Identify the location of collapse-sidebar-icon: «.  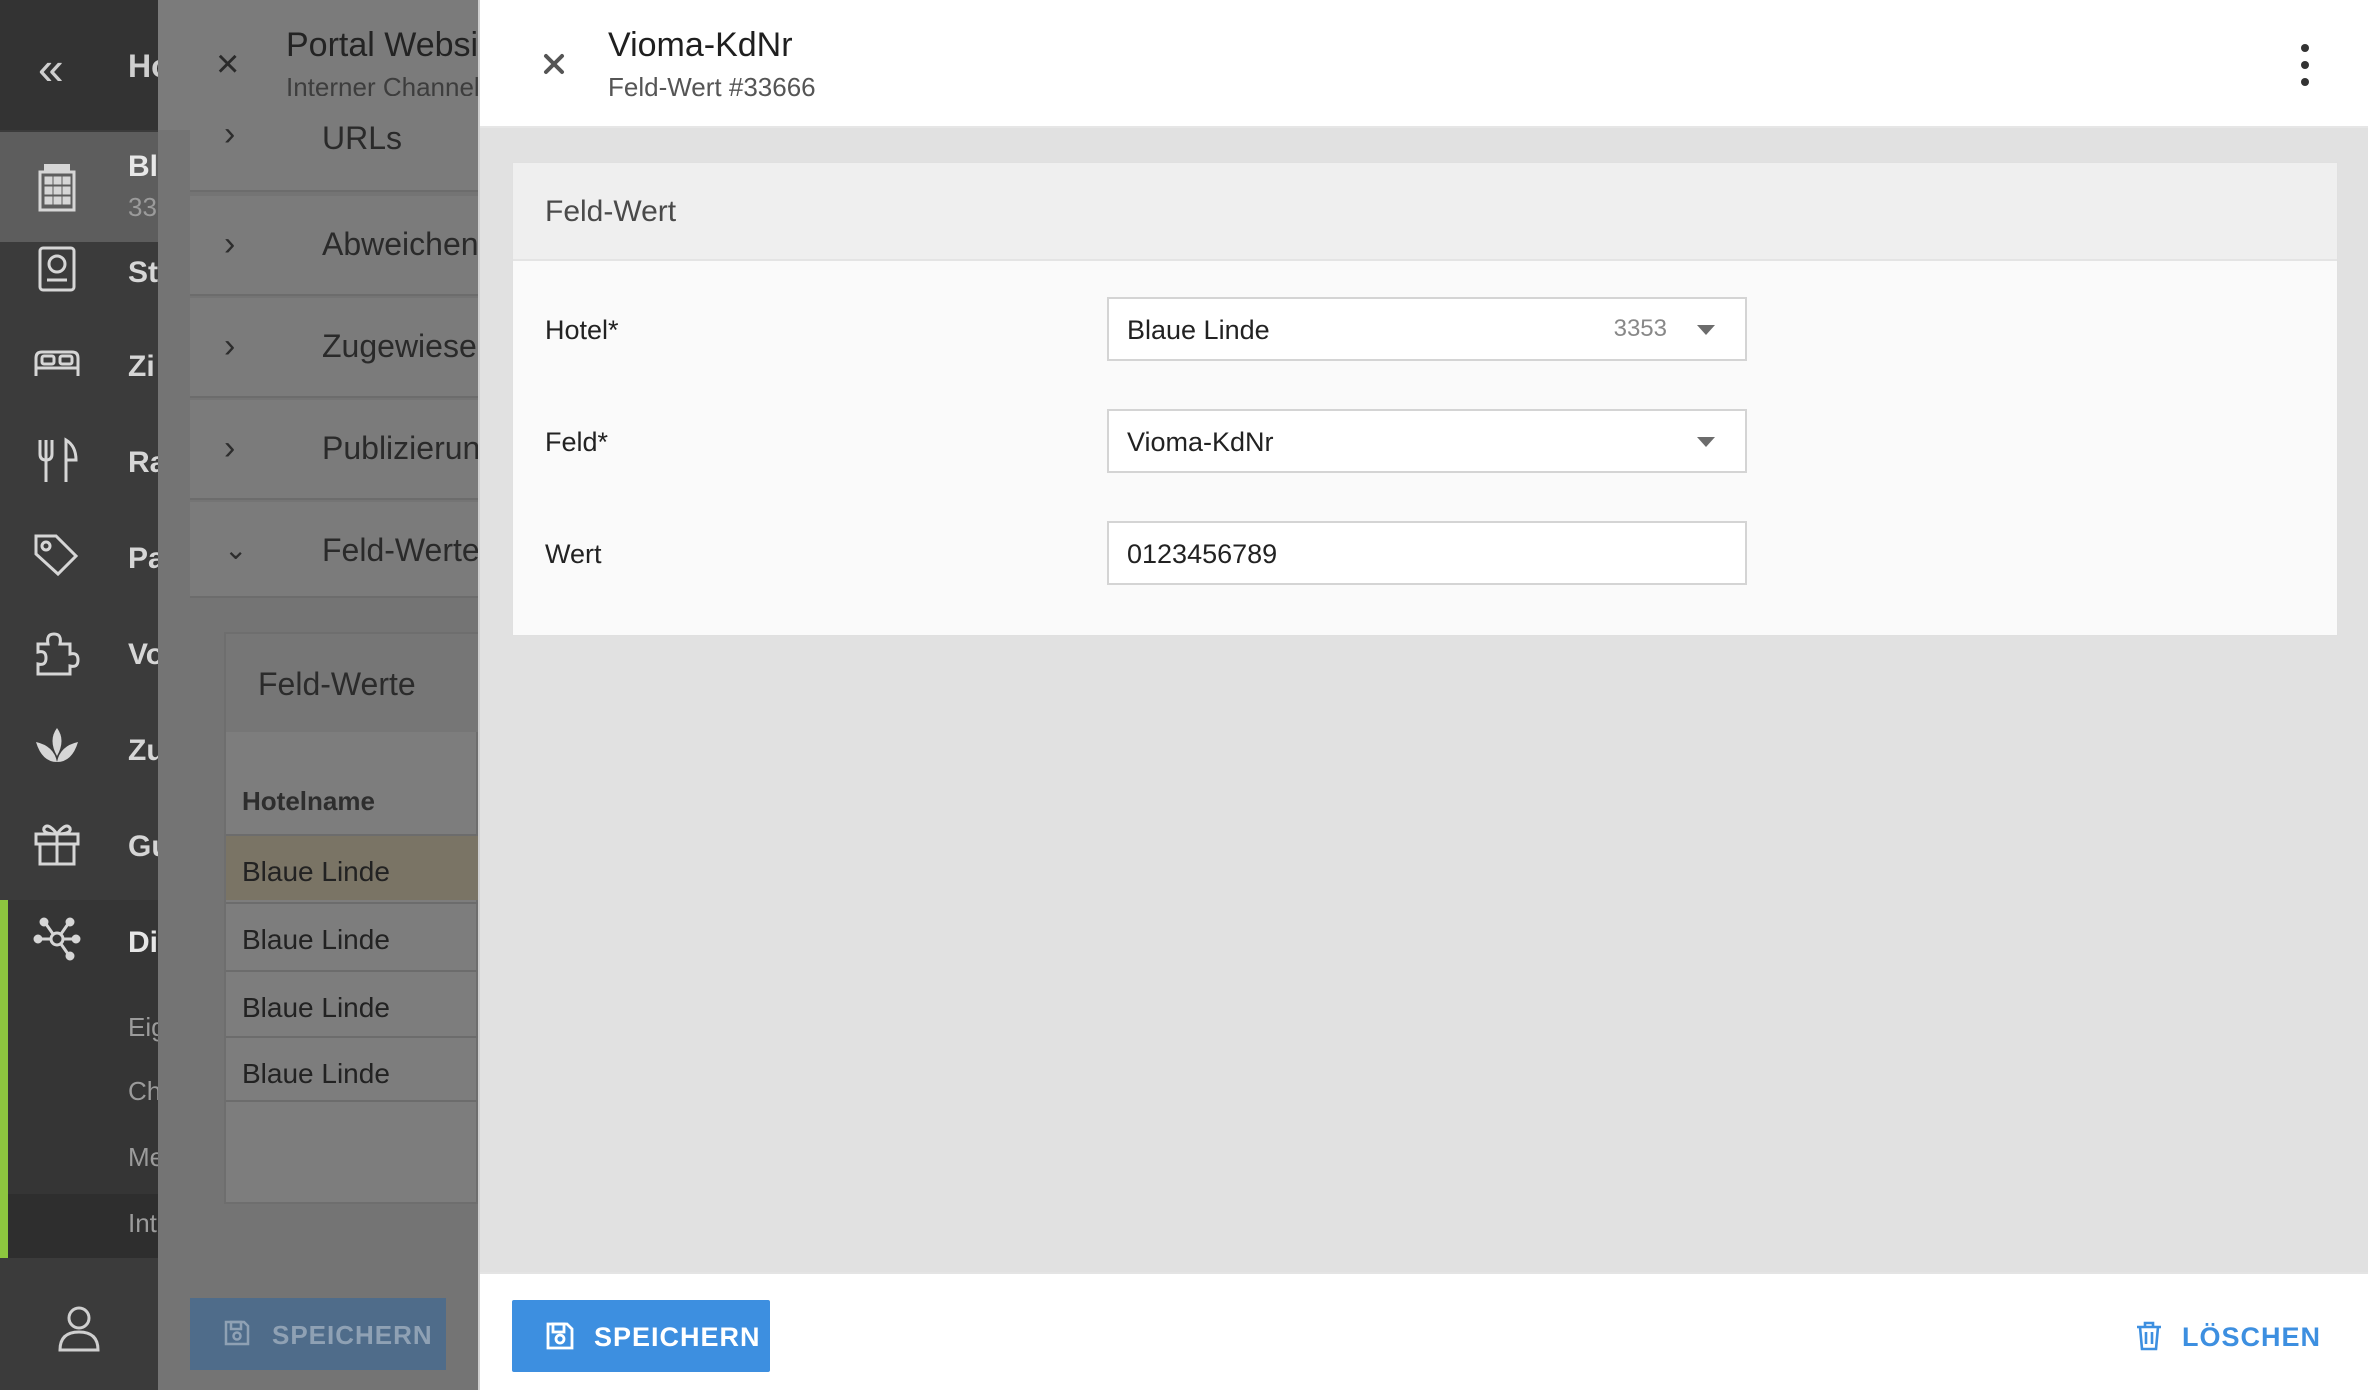
(58, 68).